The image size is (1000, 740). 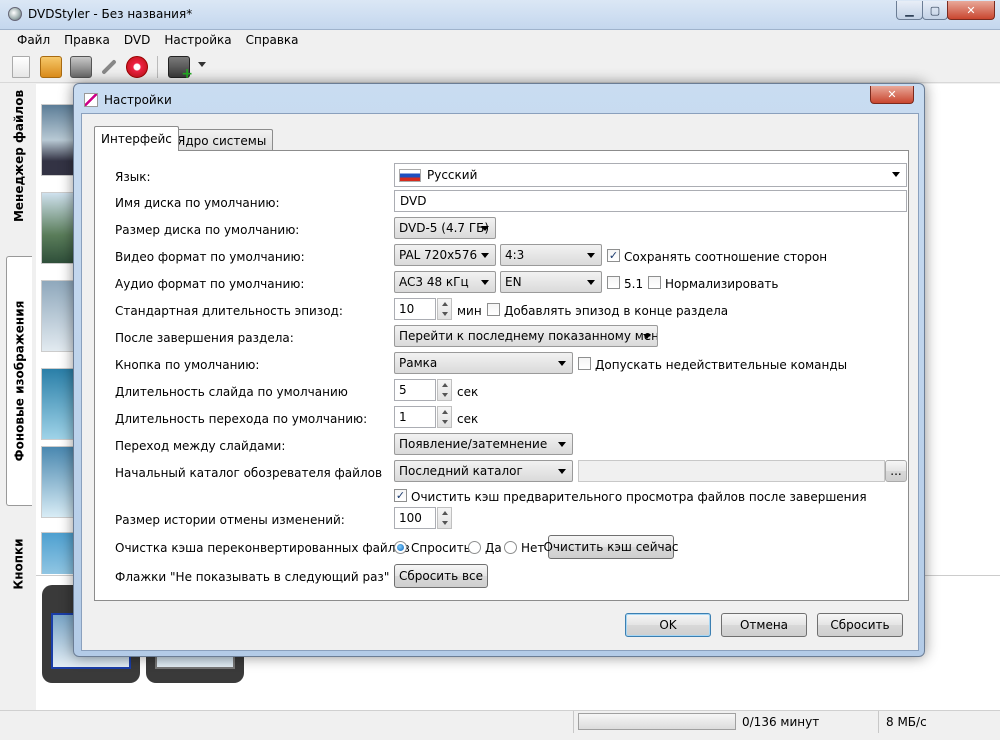 What do you see at coordinates (445, 282) in the screenshot?
I see `audio-format-select: AC3 48 кГц` at bounding box center [445, 282].